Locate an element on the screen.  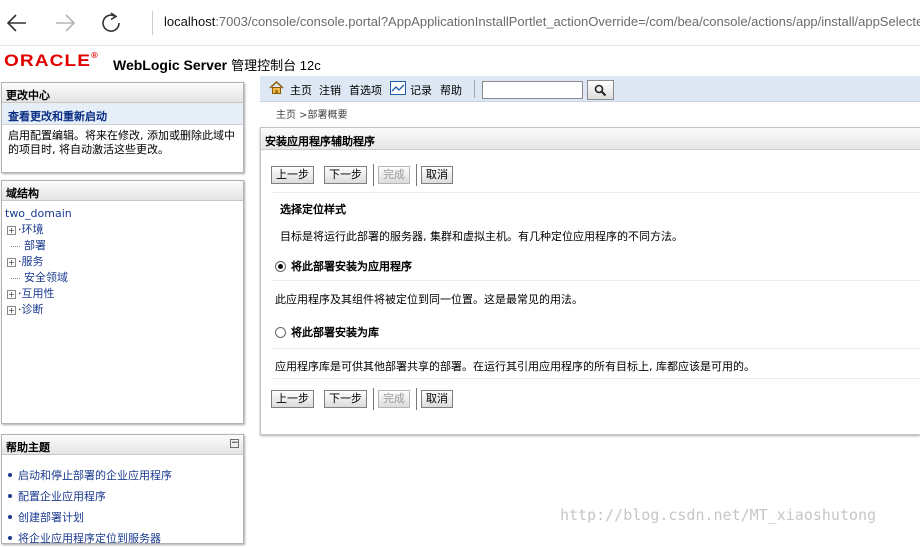
refresh-icon is located at coordinates (111, 22).